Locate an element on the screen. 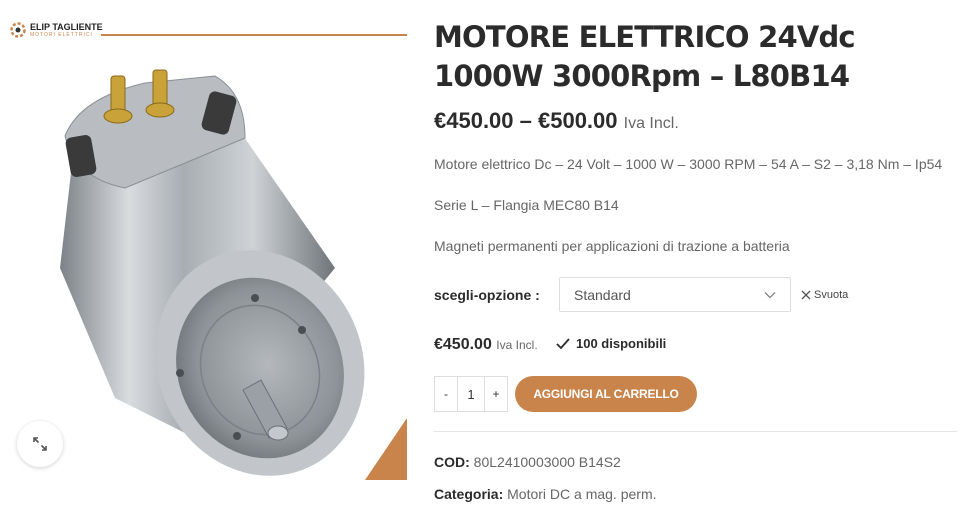 The width and height of the screenshot is (973, 520). checkmark-icon is located at coordinates (563, 343).